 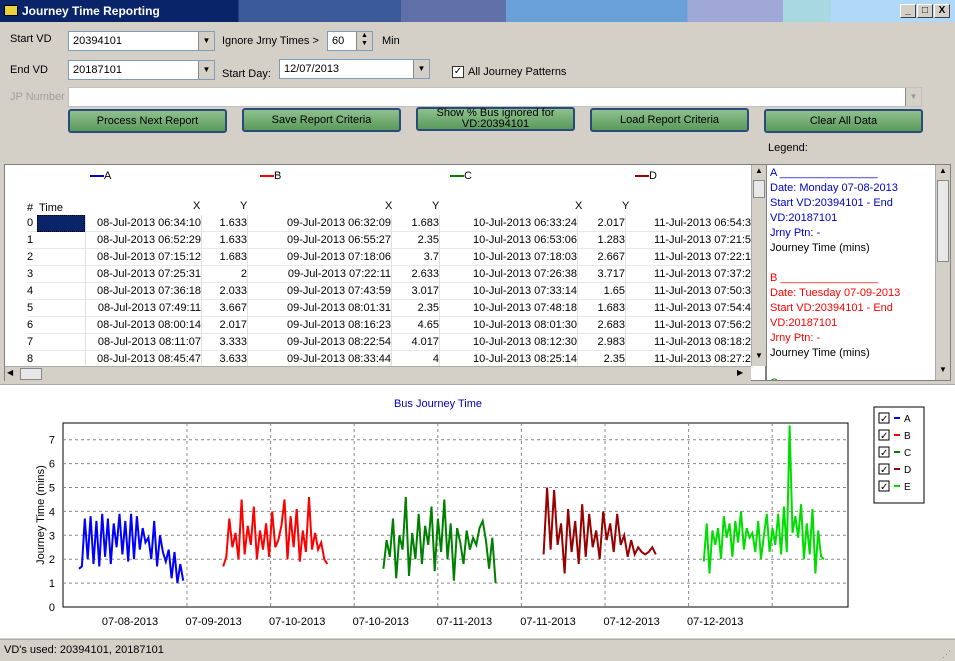 I want to click on clear-all-data-button: Clear All Data, so click(x=843, y=121).